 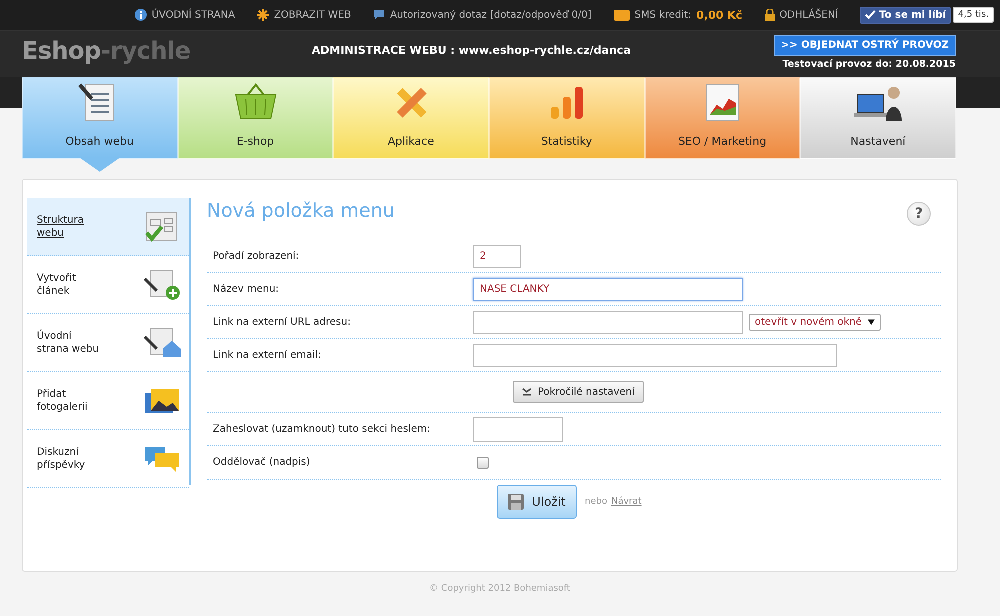 I want to click on info-icon, so click(x=140, y=15).